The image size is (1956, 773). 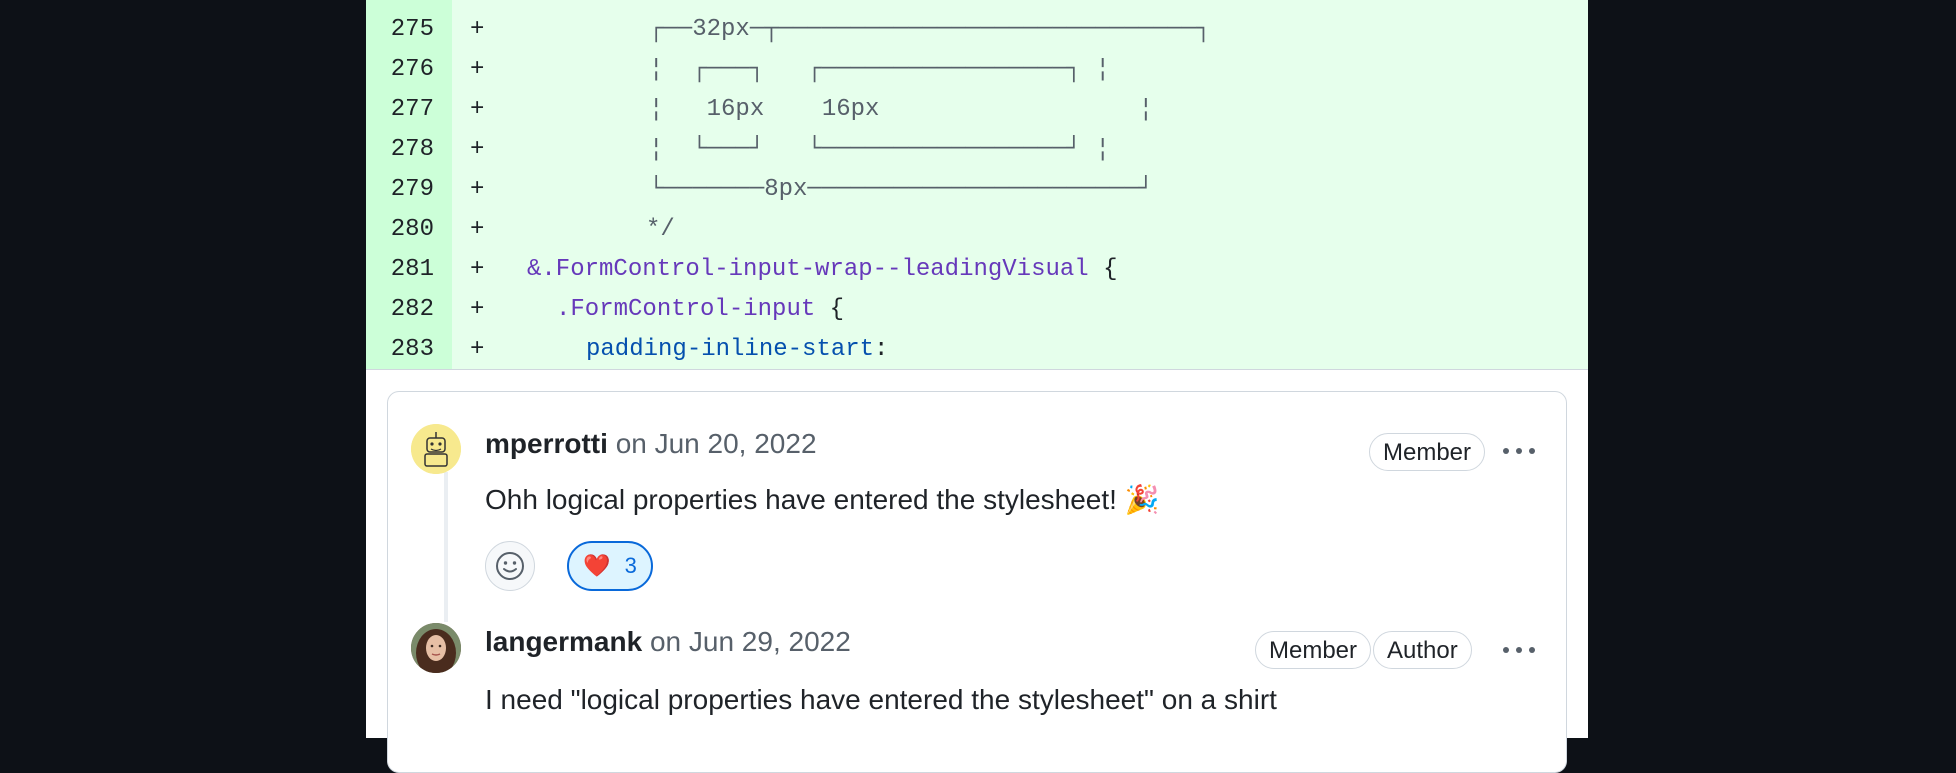 What do you see at coordinates (686, 309) in the screenshot?
I see `css-selector: .FormControl-input` at bounding box center [686, 309].